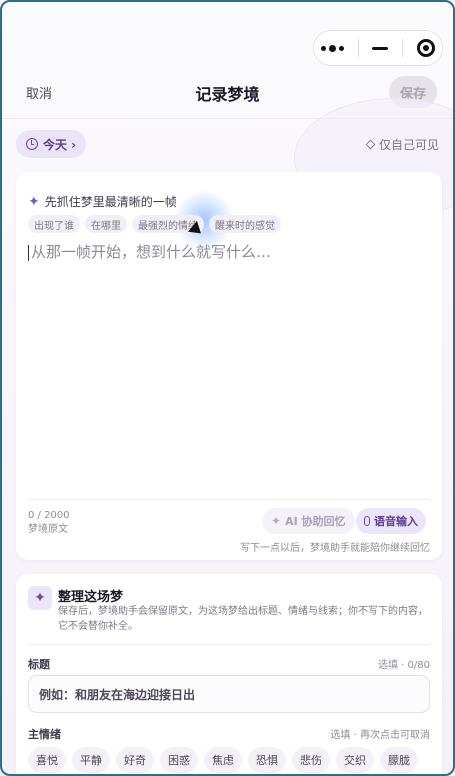  I want to click on prompt-tag: 在哪里, so click(106, 224).